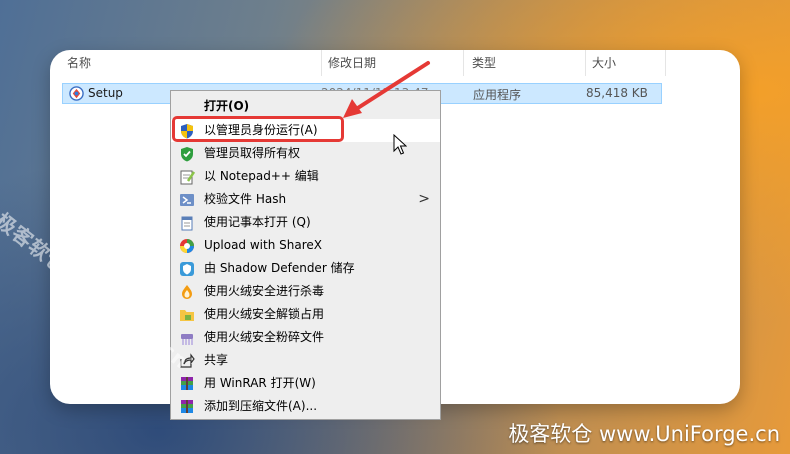 The height and width of the screenshot is (454, 790). I want to click on red-arrow-annotation, so click(386, 89).